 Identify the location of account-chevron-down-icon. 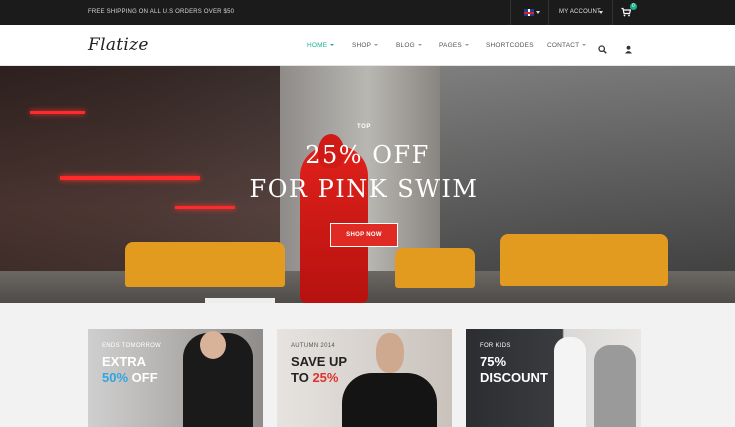
(601, 12).